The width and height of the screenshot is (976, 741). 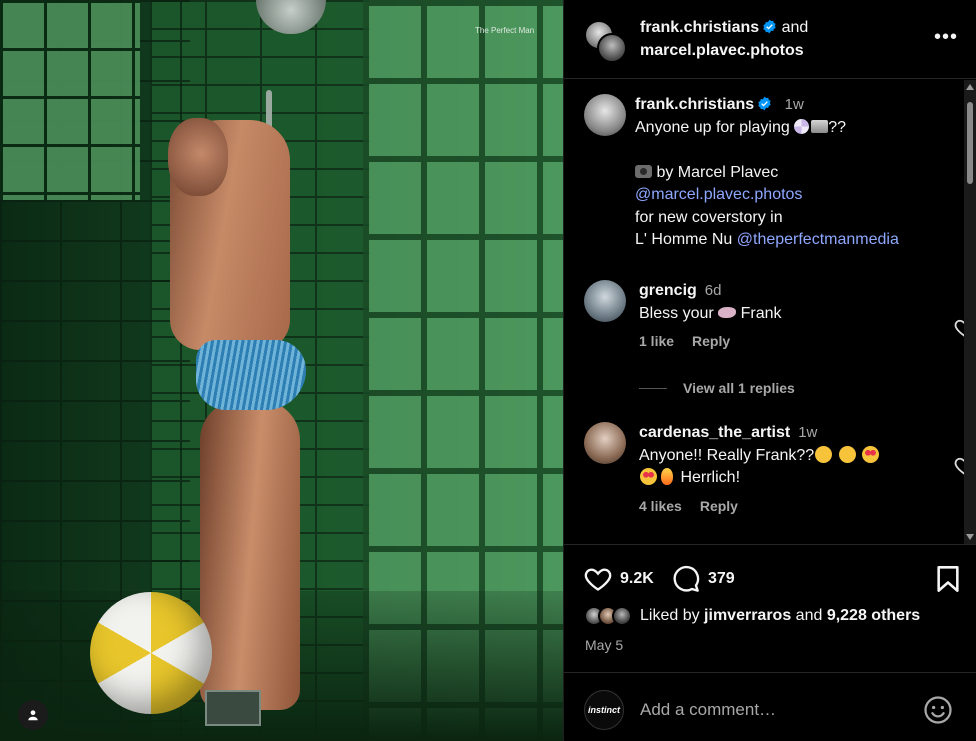 I want to click on comment-likes: 1 like, so click(x=656, y=341).